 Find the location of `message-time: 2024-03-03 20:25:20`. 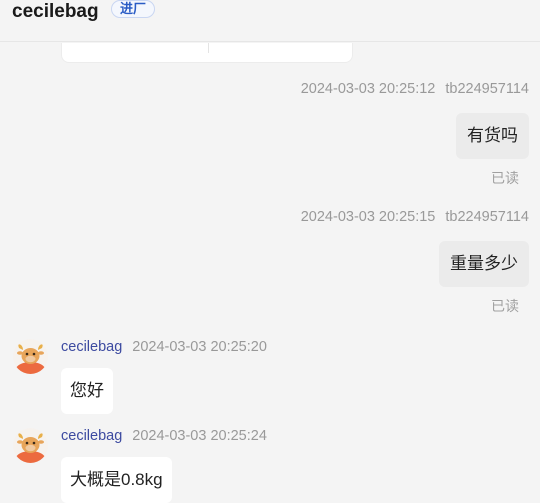

message-time: 2024-03-03 20:25:20 is located at coordinates (199, 347).